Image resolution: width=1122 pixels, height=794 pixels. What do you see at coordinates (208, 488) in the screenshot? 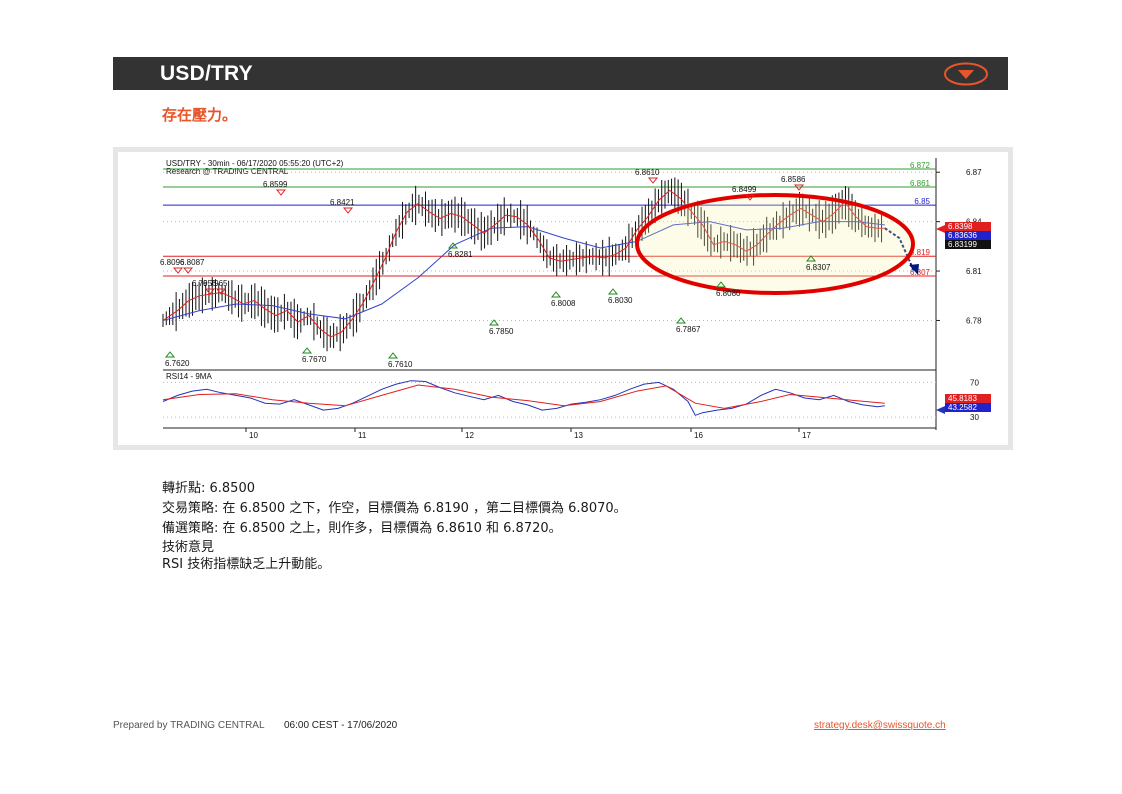
I see `pivot-text: 轉折點: 6.8500` at bounding box center [208, 488].